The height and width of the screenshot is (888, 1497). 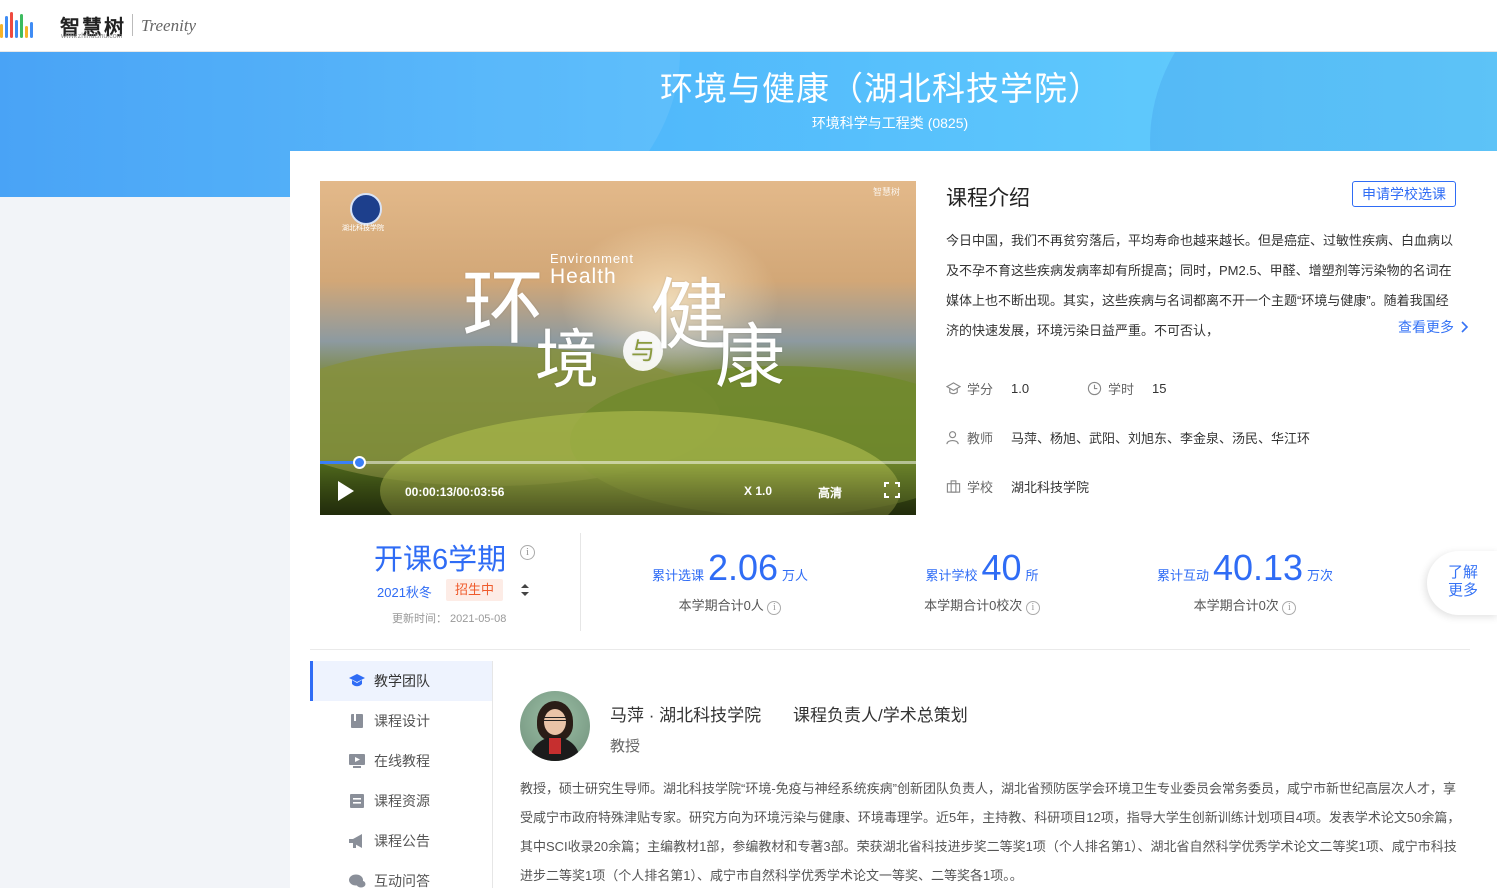 I want to click on credit-value: 1.0, so click(x=1020, y=388).